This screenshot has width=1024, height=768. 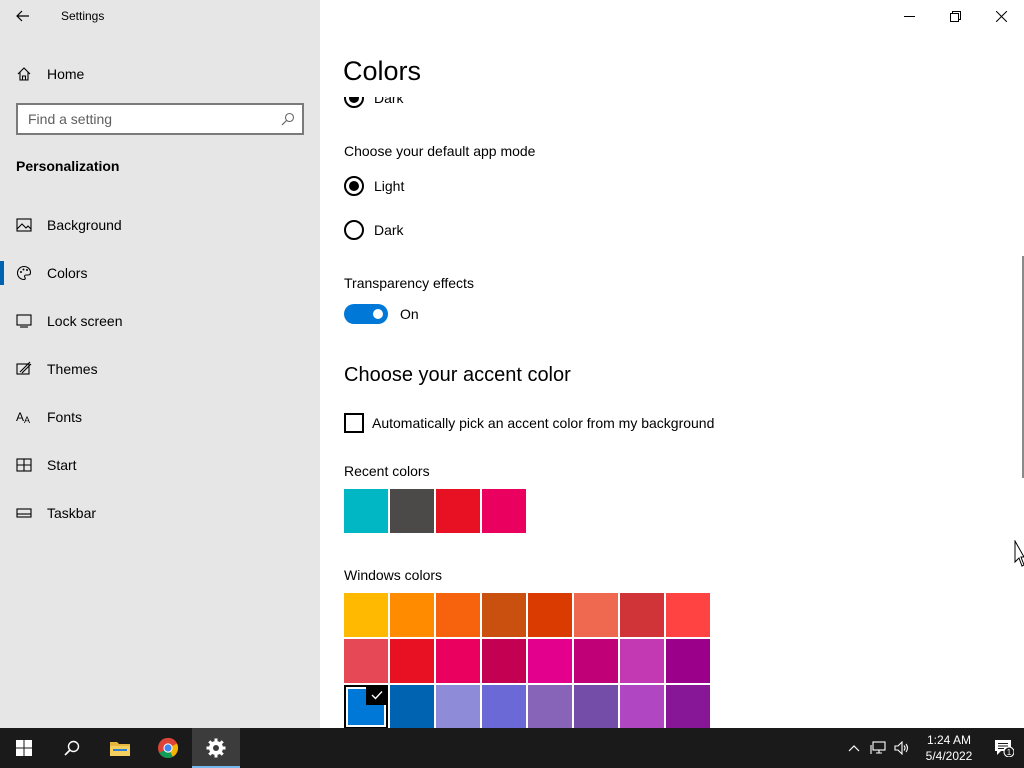 What do you see at coordinates (389, 186) in the screenshot?
I see `radio-label: Light` at bounding box center [389, 186].